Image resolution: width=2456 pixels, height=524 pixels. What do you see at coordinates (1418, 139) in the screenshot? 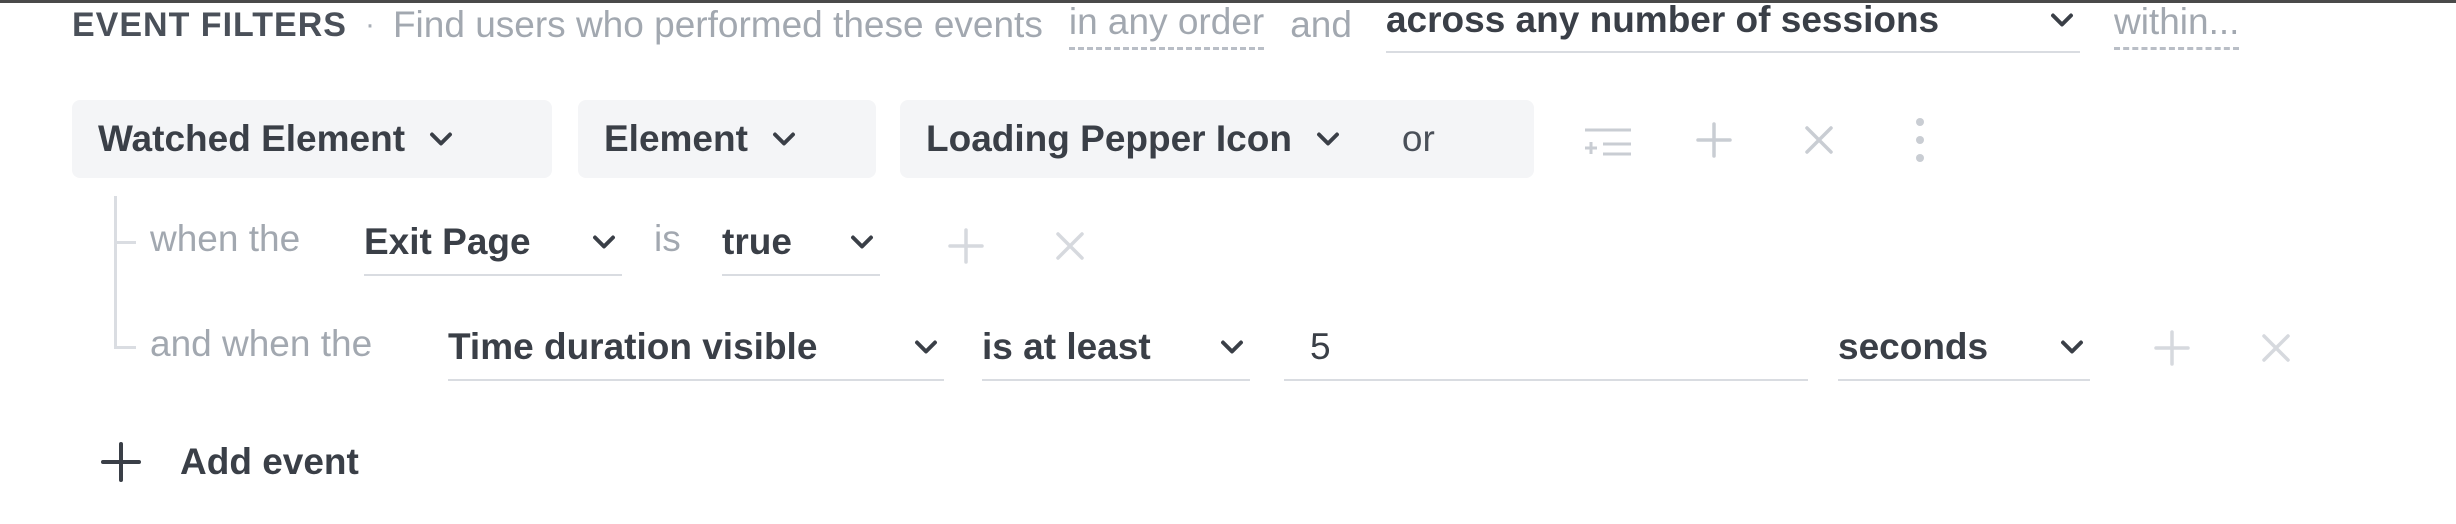
I see `or-button: or` at bounding box center [1418, 139].